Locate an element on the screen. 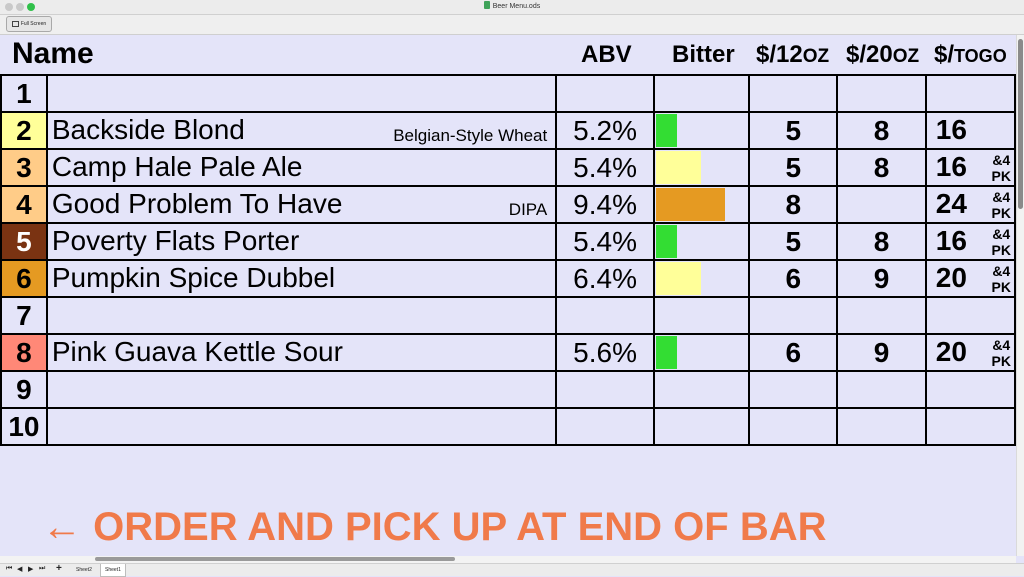  price-20oz: 8 is located at coordinates (881, 130).